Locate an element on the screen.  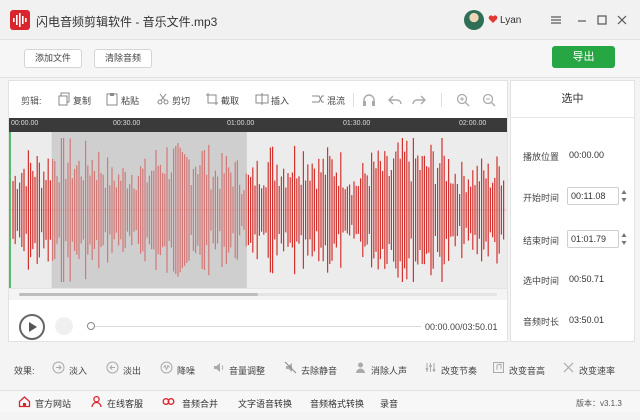
remove-silence-label: 去除静音 is located at coordinates (319, 371).